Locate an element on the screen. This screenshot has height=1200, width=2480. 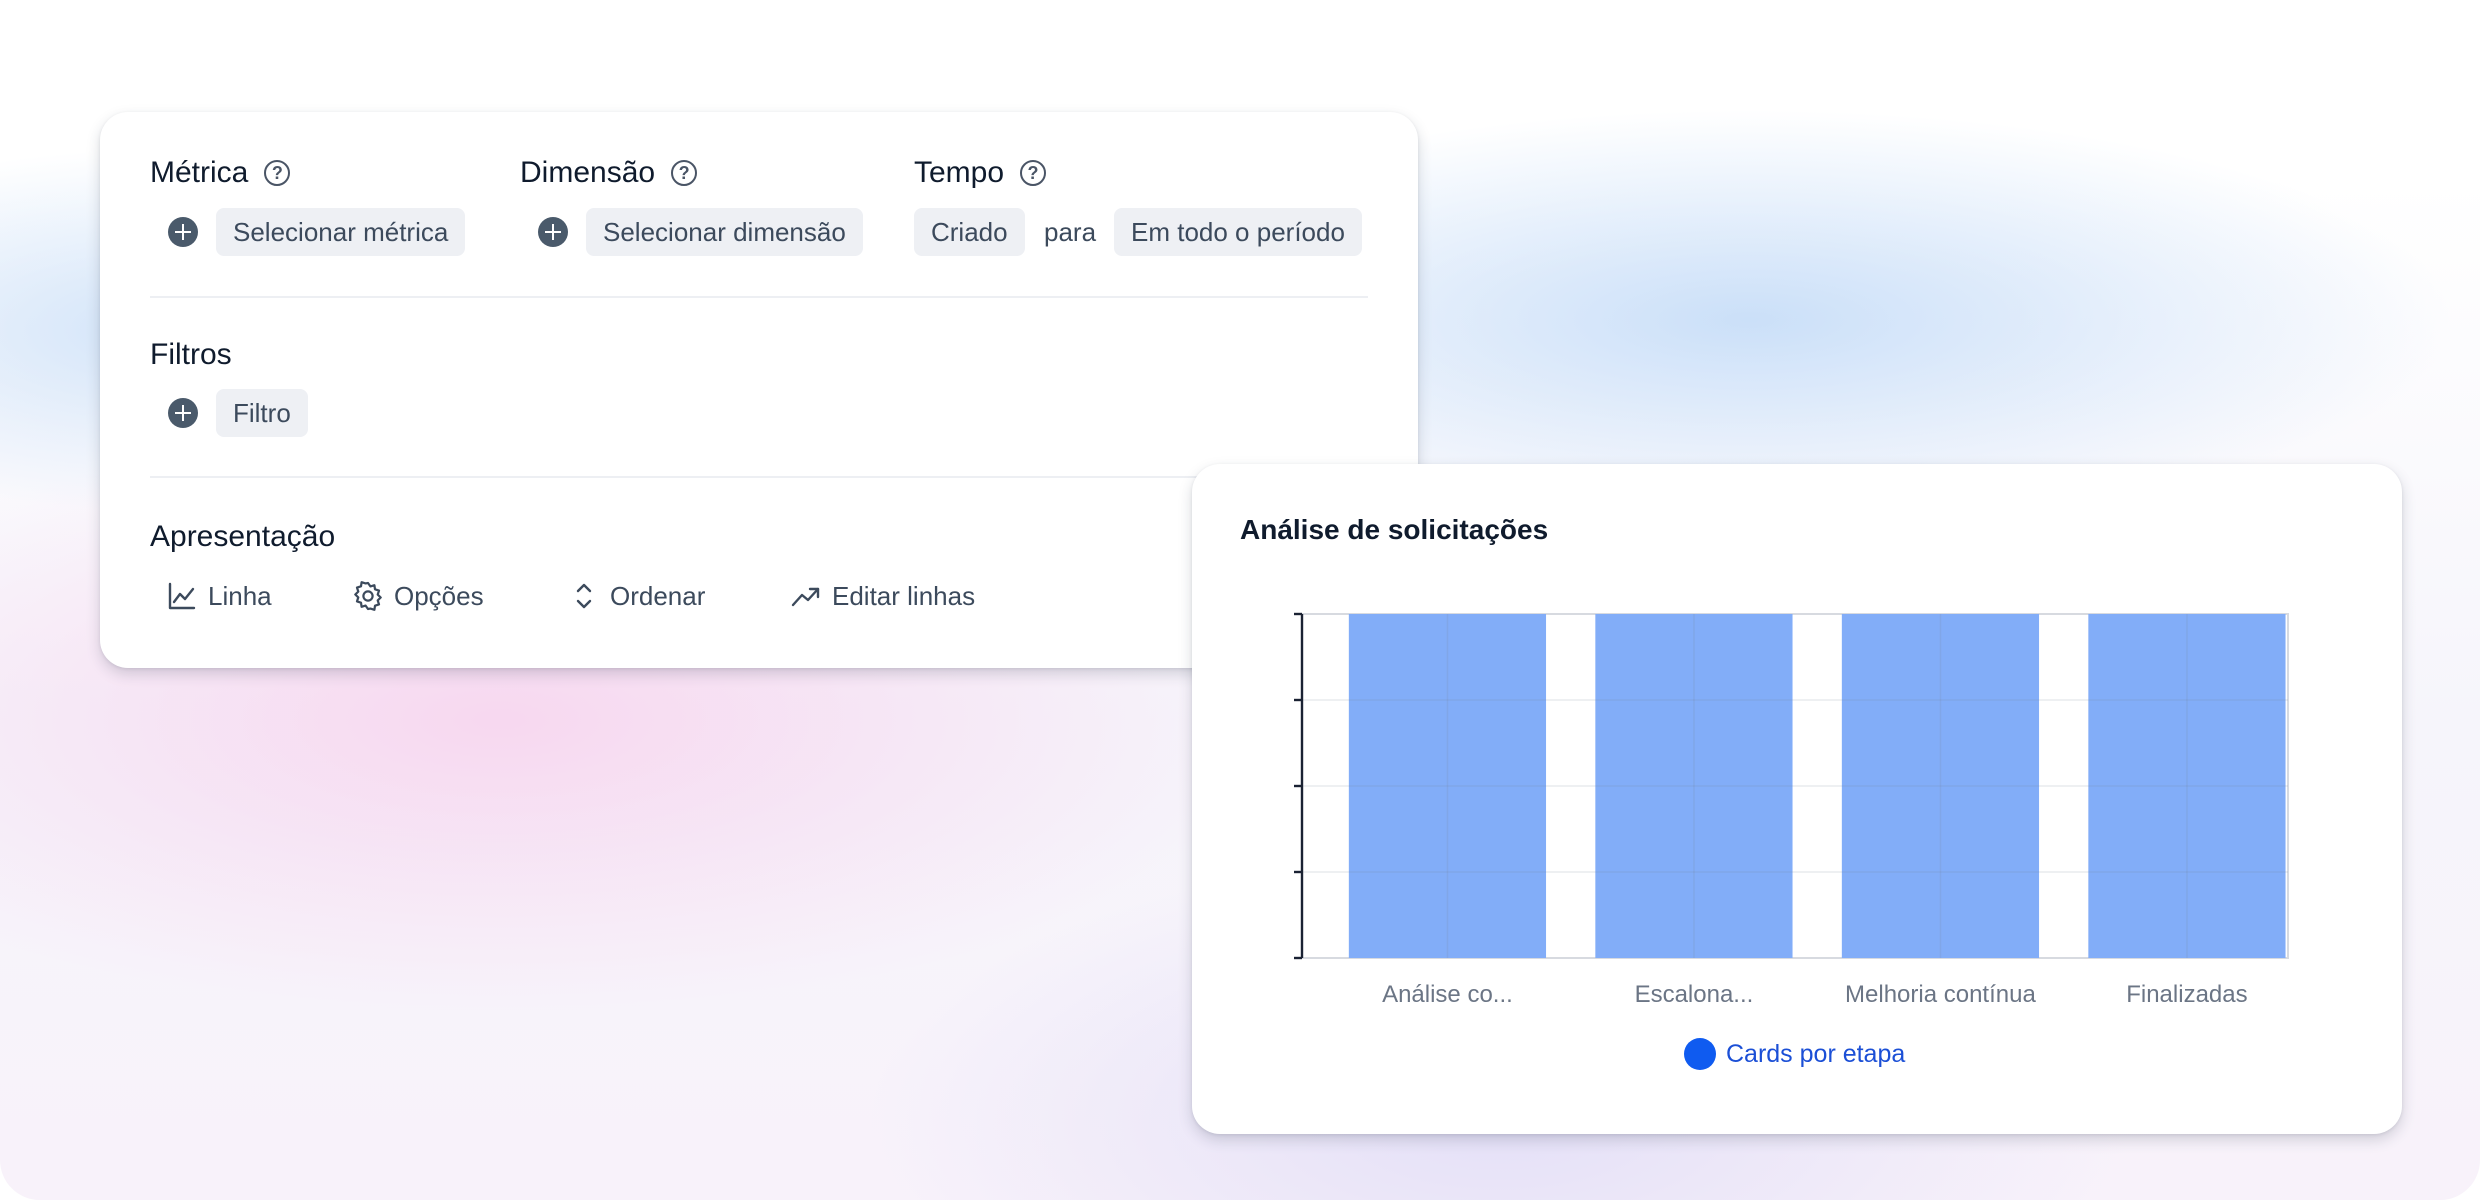
filters-section: Filtros is located at coordinates (191, 355).